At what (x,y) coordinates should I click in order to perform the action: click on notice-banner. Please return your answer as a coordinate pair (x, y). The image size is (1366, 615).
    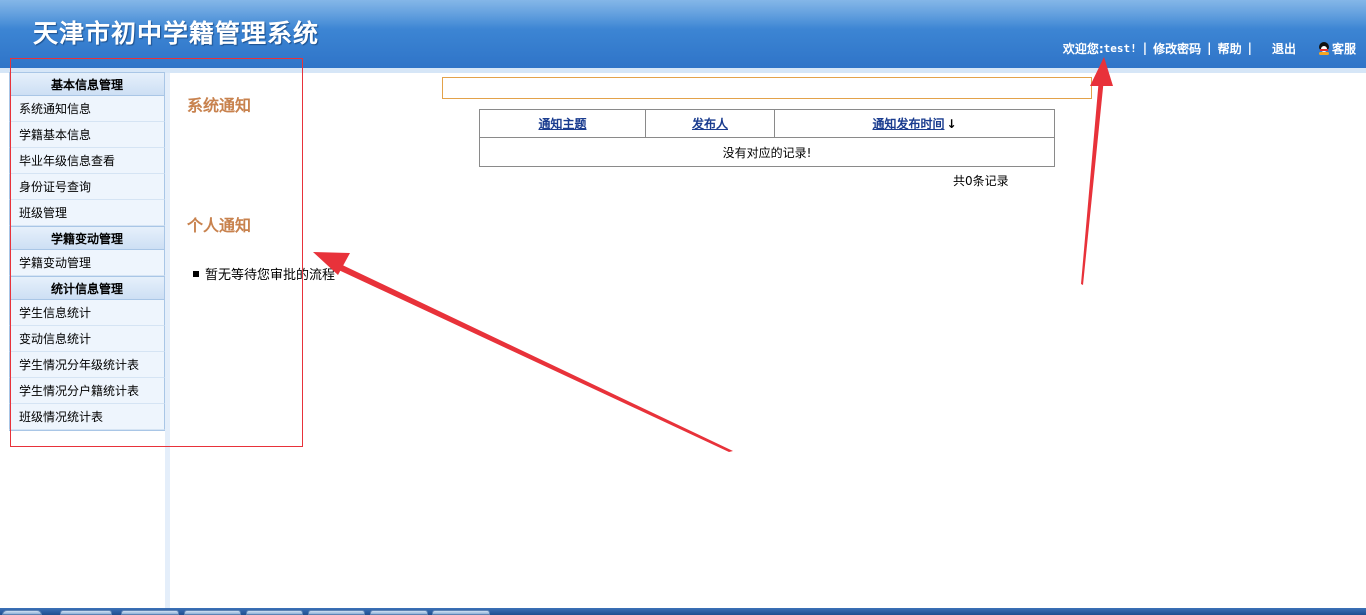
    Looking at the image, I should click on (767, 88).